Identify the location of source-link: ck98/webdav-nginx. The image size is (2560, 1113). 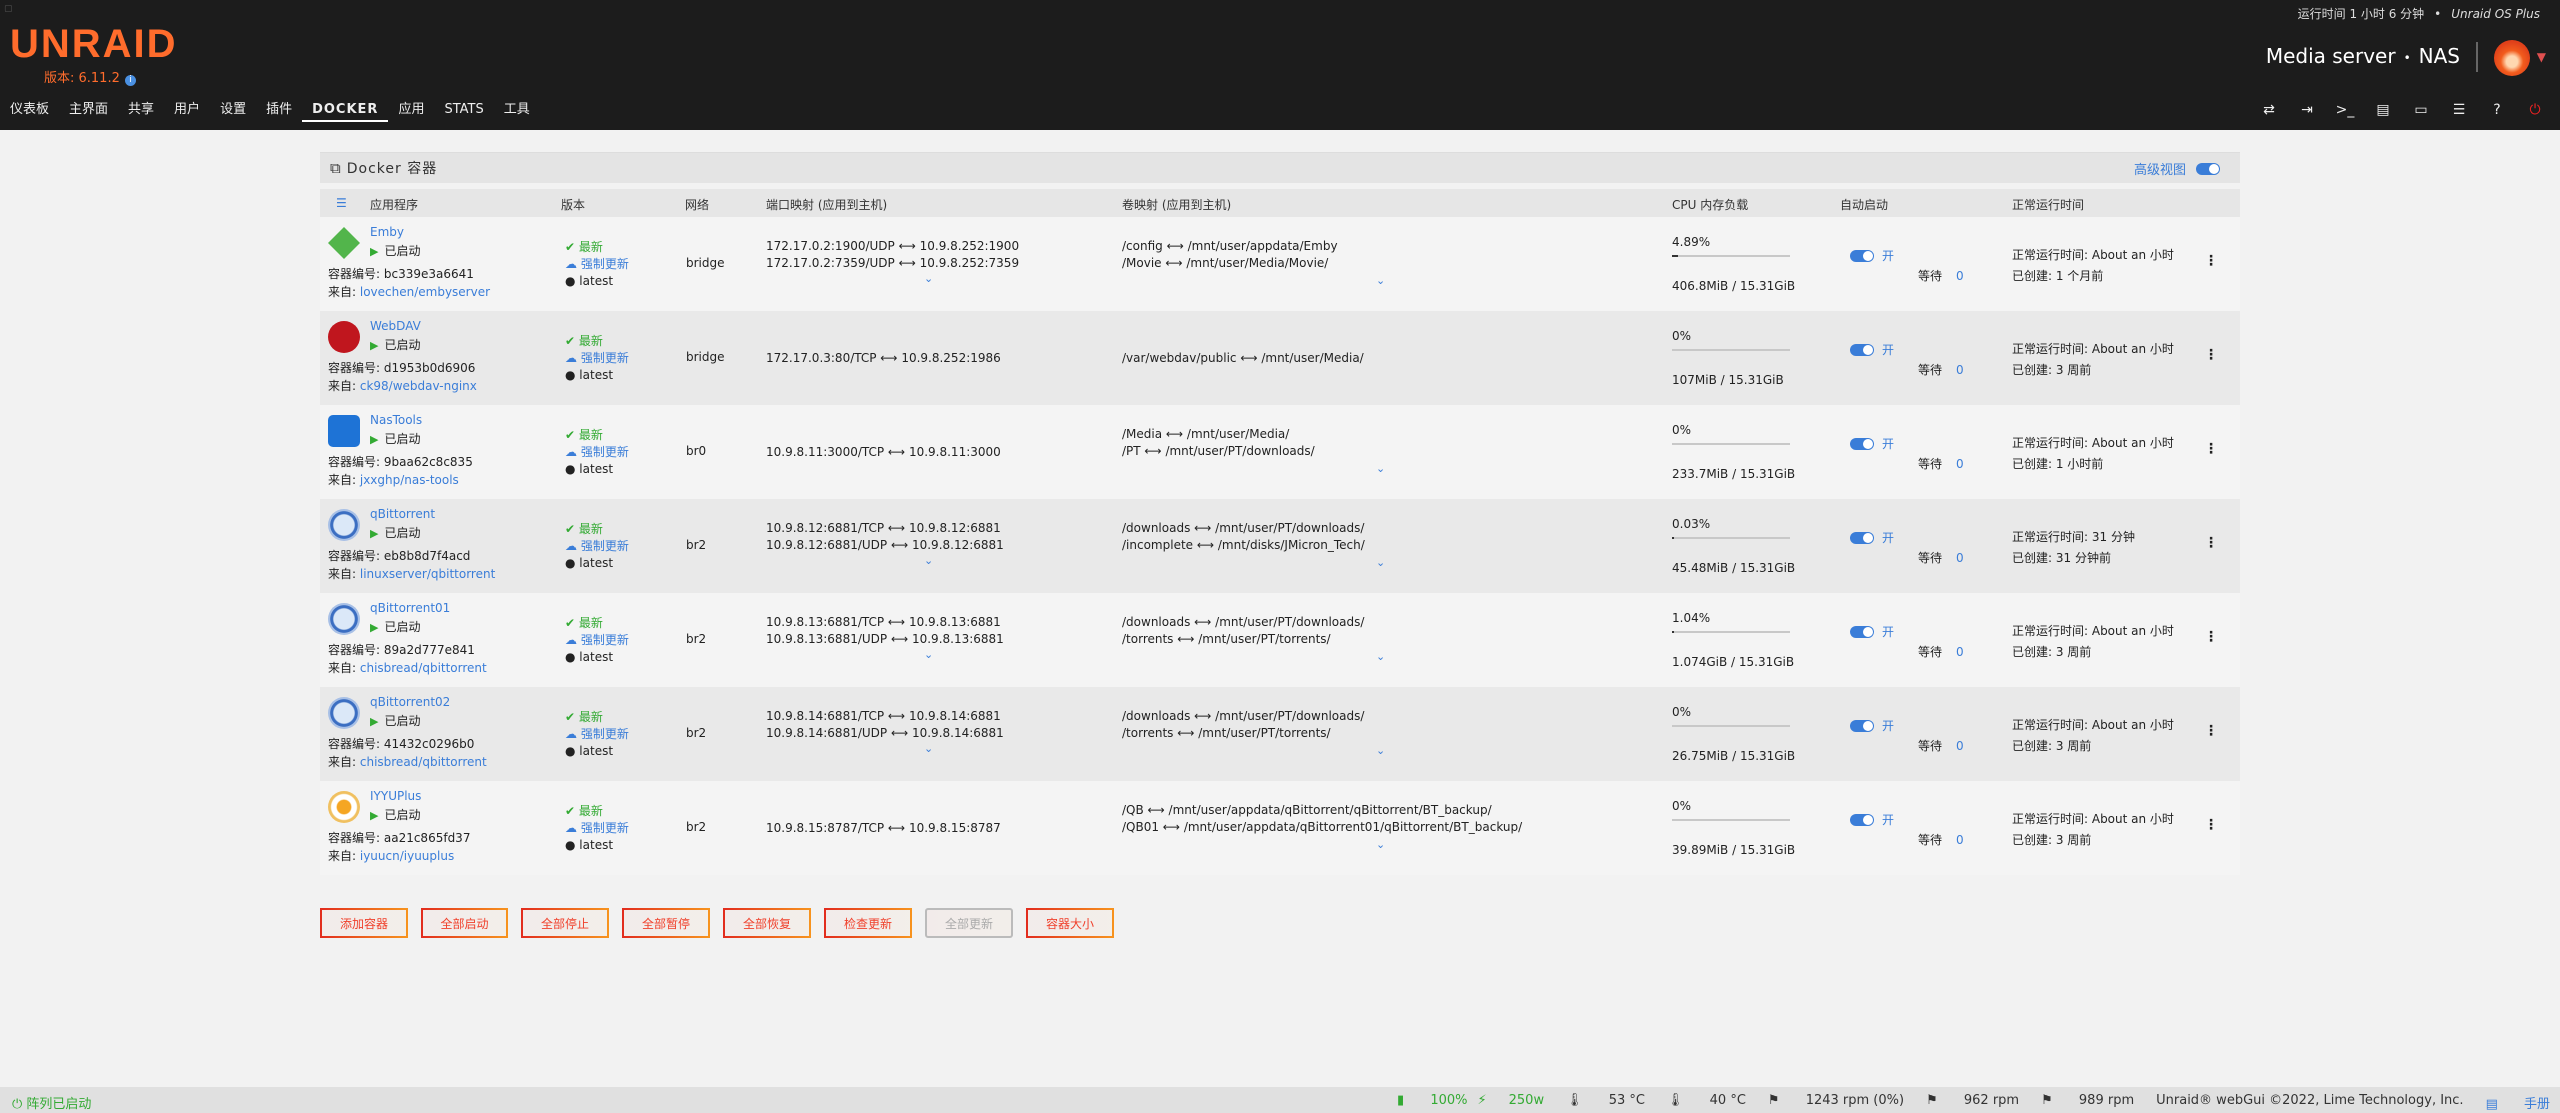
(418, 386).